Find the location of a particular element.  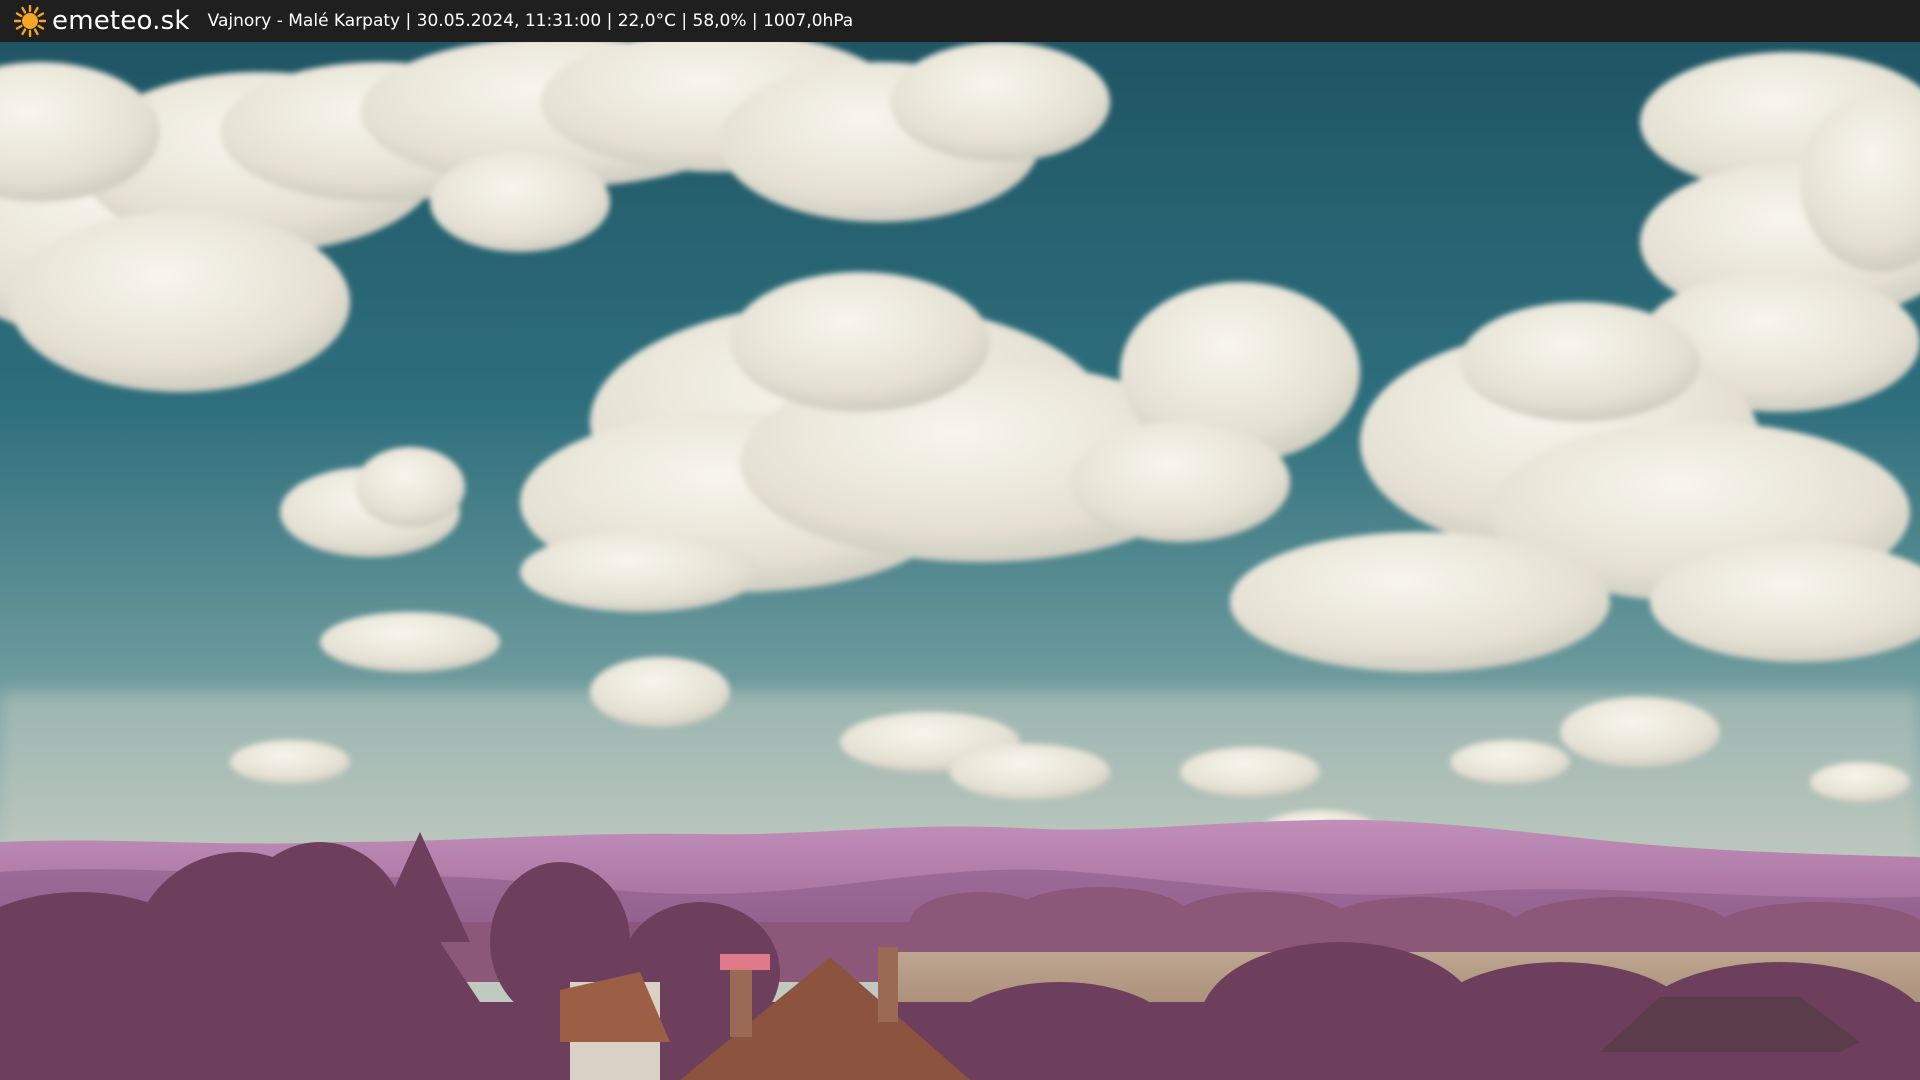

brand-name: emeteo.sk is located at coordinates (121, 21).